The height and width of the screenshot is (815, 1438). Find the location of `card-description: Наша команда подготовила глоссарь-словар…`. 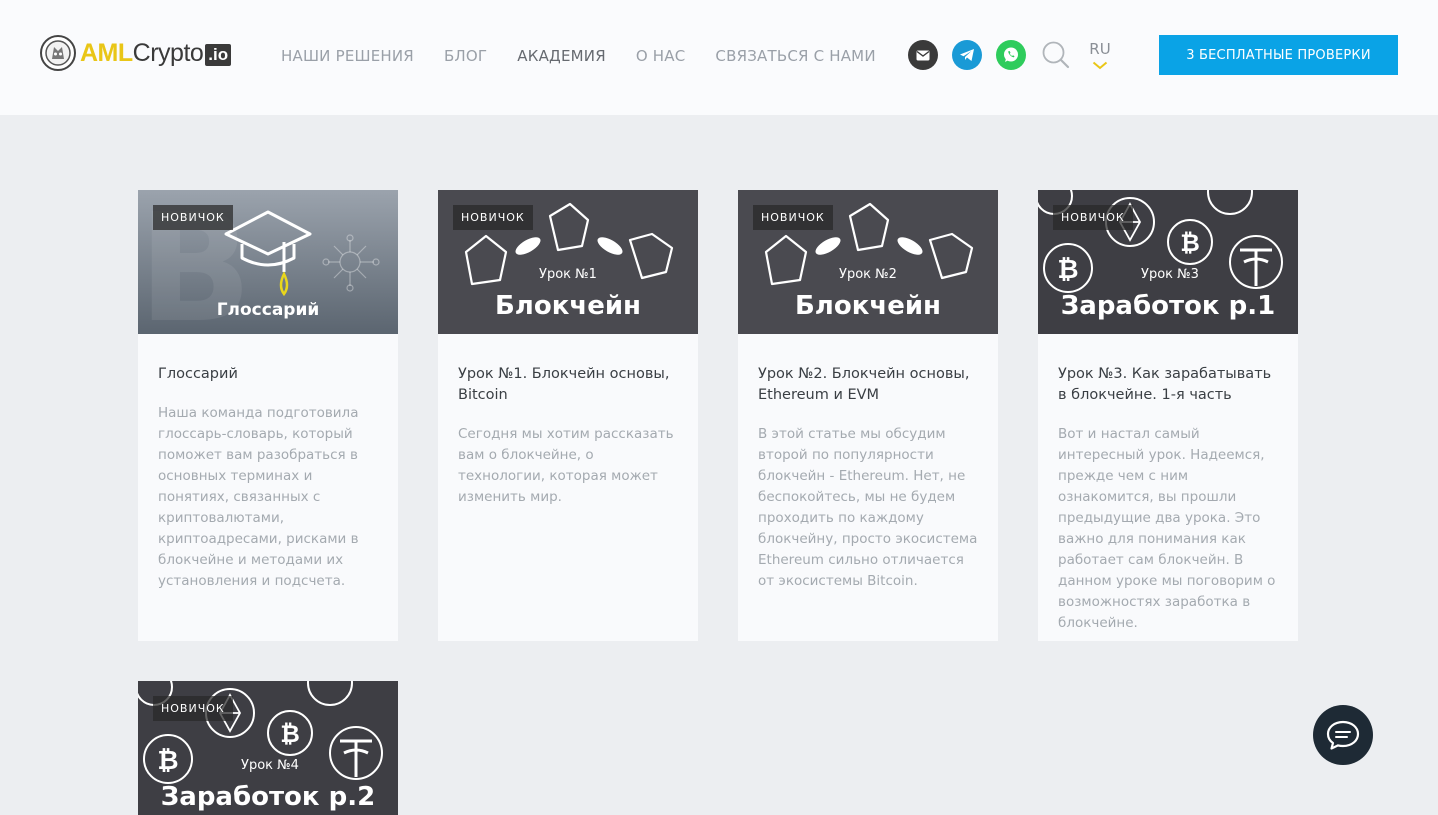

card-description: Наша команда подготовила глоссарь-словар… is located at coordinates (258, 497).